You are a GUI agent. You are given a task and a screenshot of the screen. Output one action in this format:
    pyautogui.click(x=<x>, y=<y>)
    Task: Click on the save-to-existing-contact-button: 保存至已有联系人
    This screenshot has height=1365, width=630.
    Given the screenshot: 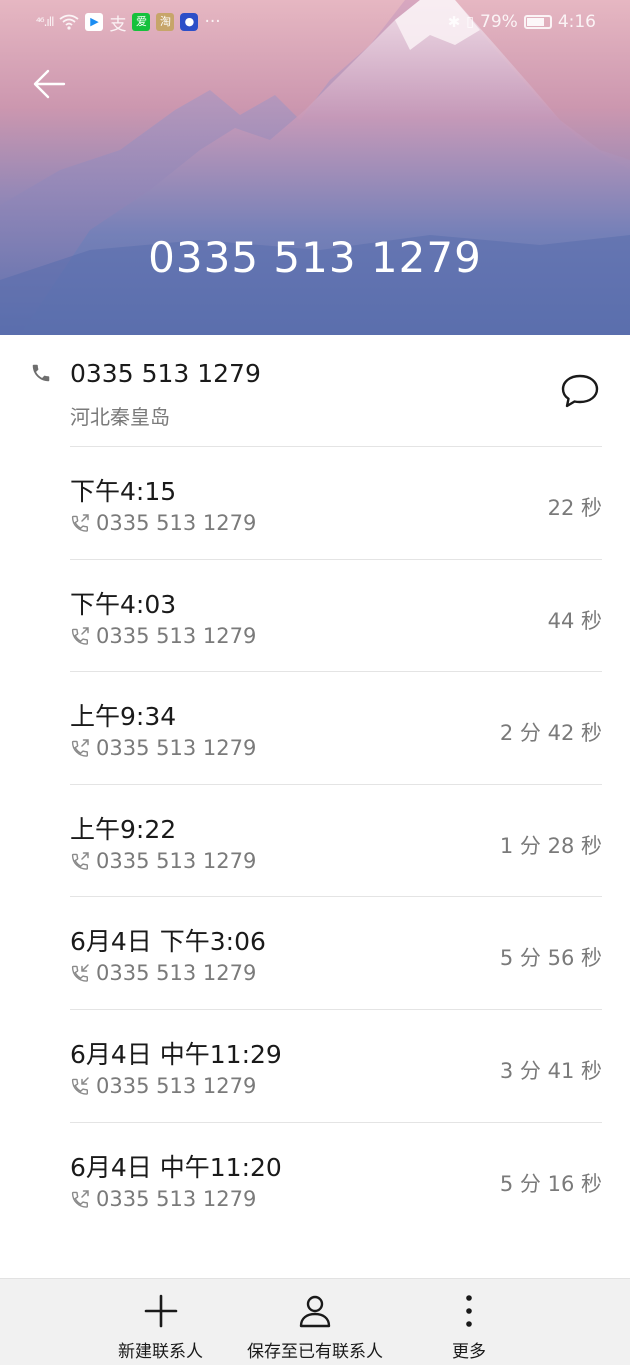 What is the action you would take?
    pyautogui.click(x=315, y=1322)
    